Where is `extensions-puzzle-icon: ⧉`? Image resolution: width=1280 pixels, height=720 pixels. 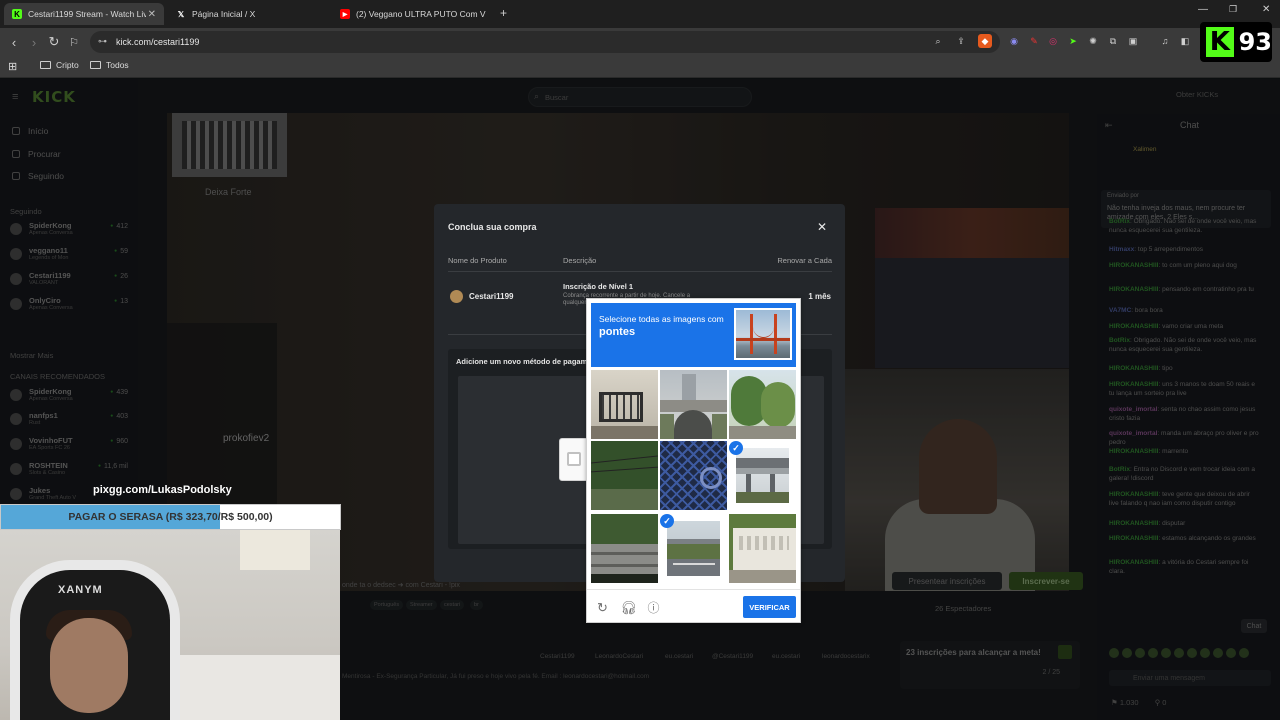 extensions-puzzle-icon: ⧉ is located at coordinates (1113, 41).